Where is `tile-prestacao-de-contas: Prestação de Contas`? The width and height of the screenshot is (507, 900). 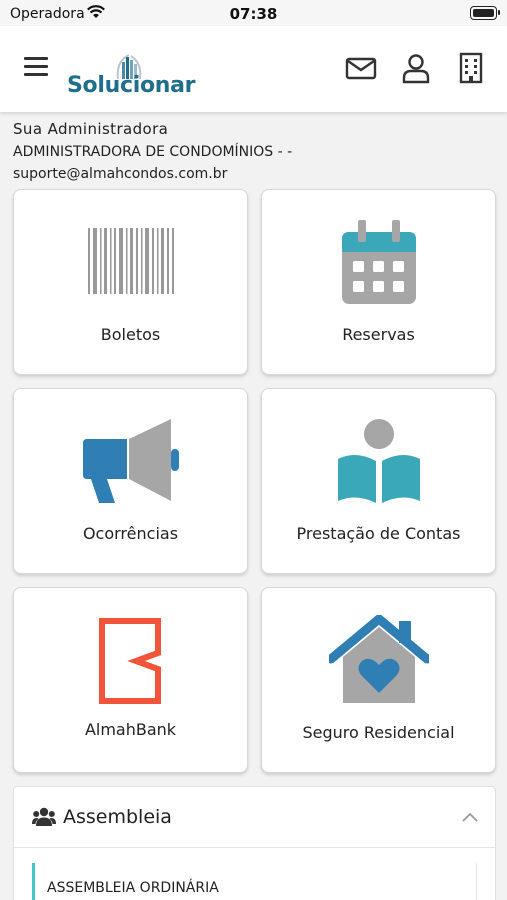 tile-prestacao-de-contas: Prestação de Contas is located at coordinates (378, 481).